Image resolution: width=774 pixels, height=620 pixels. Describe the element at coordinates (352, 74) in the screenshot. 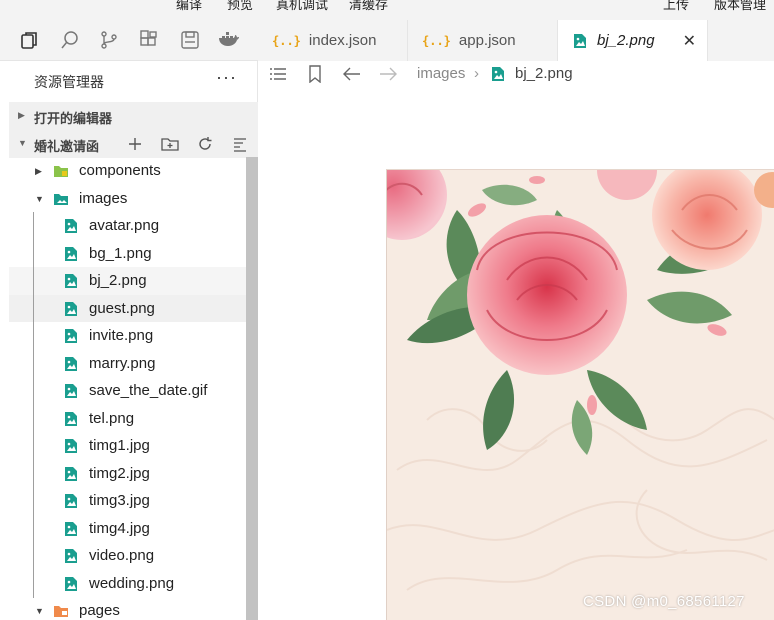

I see `back-arrow-icon` at that location.